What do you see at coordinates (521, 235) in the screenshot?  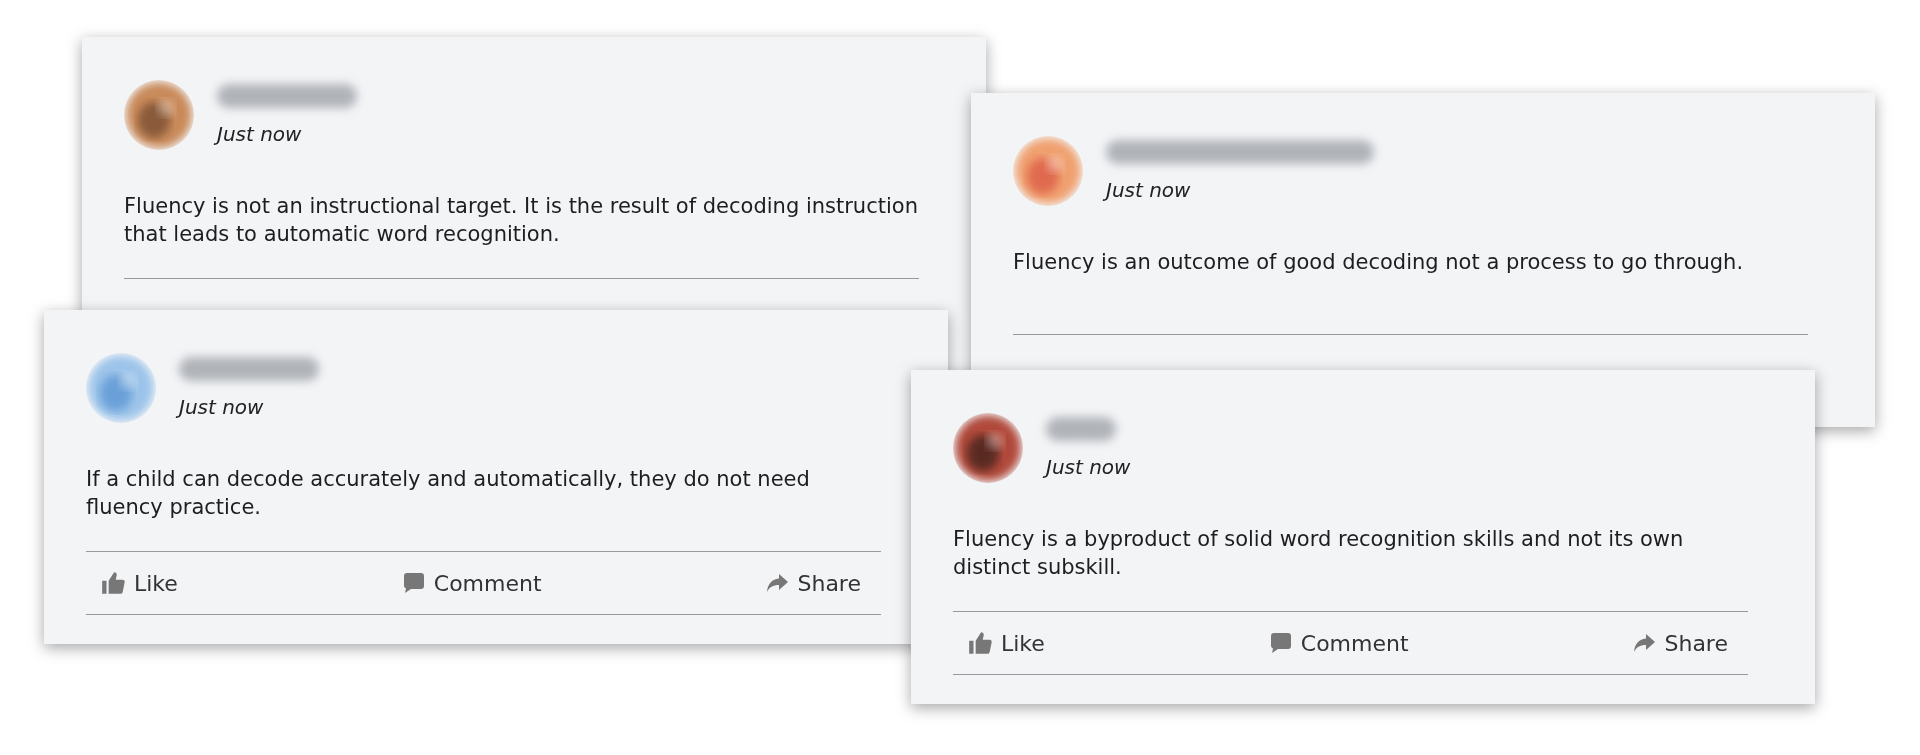 I see `post-text: Fluency is not an instructional target. It is the result of decoding instruction that leads to automatic word recognition.` at bounding box center [521, 235].